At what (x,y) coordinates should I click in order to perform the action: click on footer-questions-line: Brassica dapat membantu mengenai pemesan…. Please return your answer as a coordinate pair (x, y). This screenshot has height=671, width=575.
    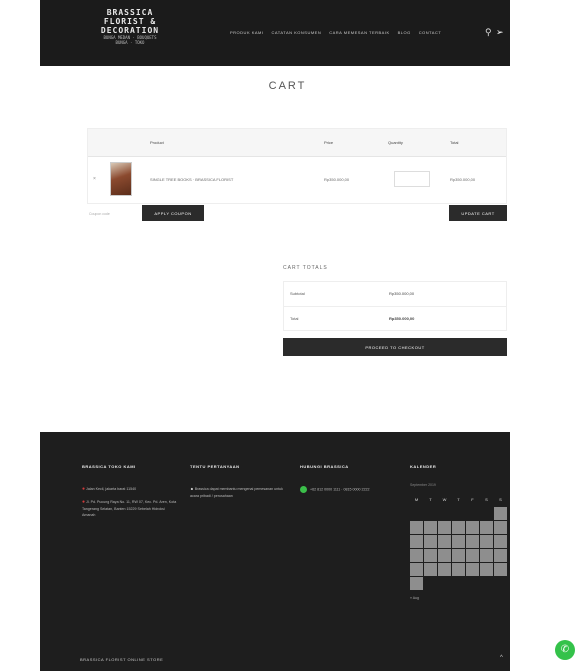
    Looking at the image, I should click on (236, 492).